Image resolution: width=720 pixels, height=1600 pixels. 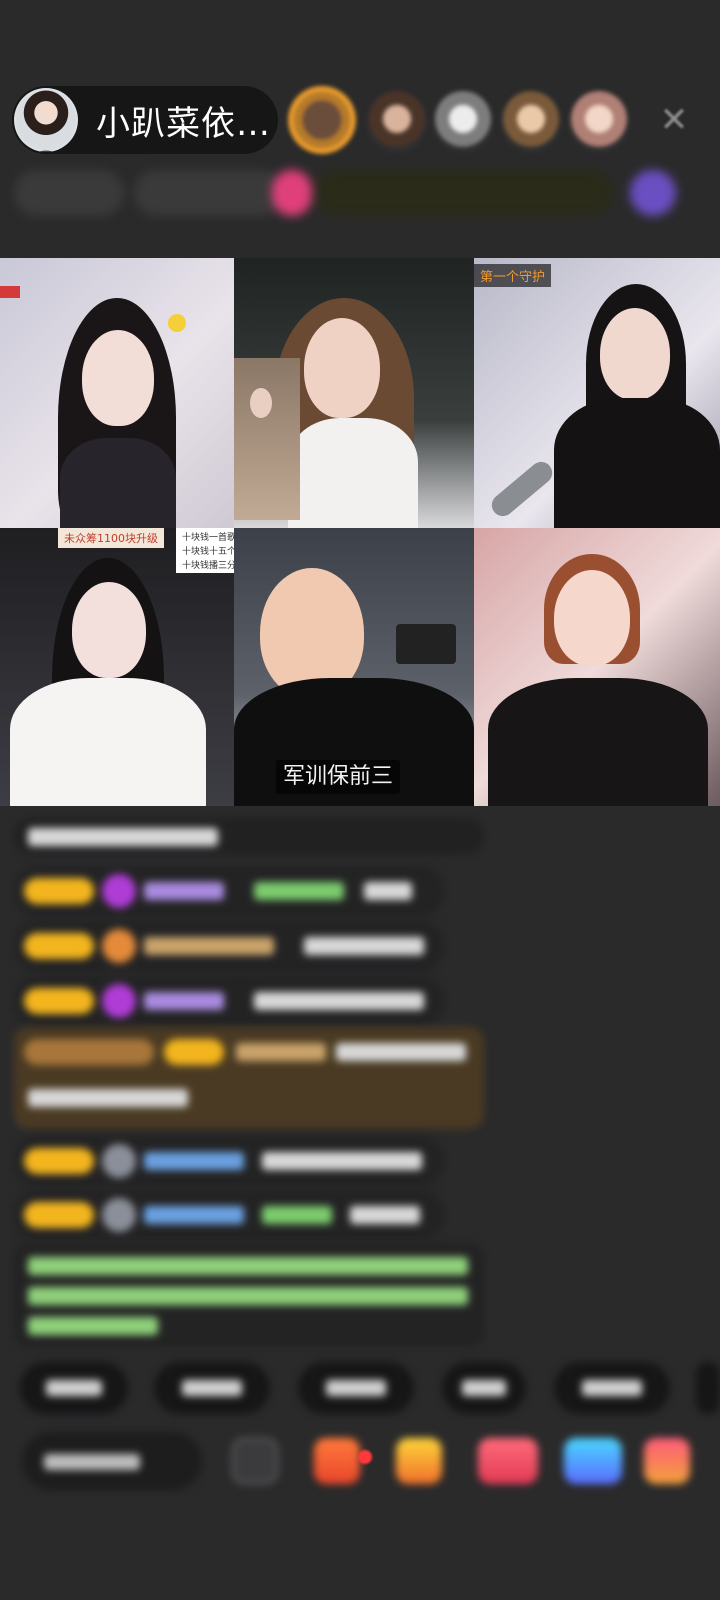 I want to click on system-notice, so click(x=249, y=1295).